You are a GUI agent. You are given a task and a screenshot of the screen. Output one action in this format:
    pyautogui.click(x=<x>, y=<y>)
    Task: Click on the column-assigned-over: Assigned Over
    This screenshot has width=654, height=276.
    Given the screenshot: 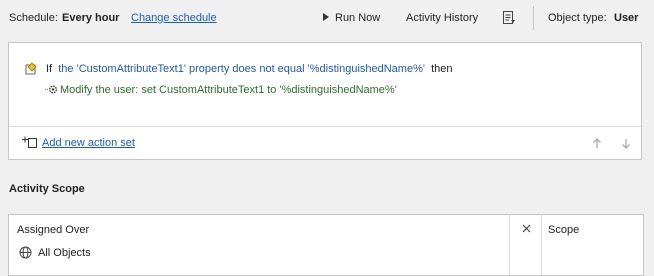 What is the action you would take?
    pyautogui.click(x=53, y=230)
    